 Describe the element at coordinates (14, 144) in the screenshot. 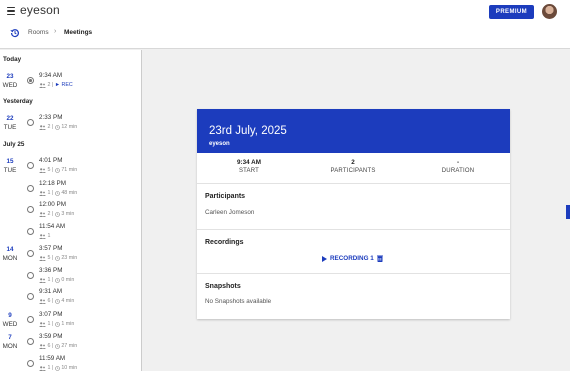

I see `section-header-month: July 25` at that location.